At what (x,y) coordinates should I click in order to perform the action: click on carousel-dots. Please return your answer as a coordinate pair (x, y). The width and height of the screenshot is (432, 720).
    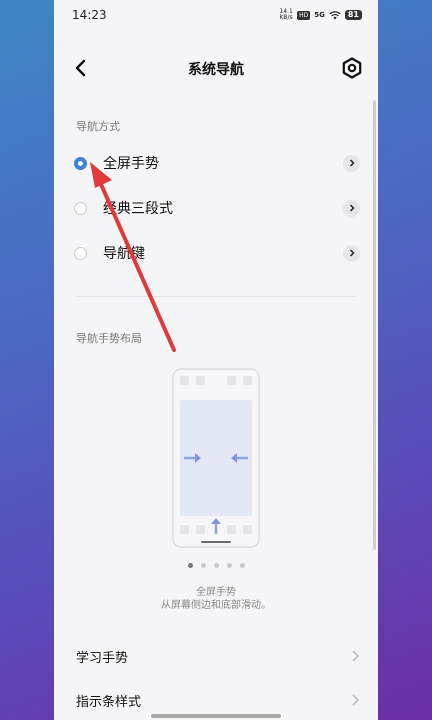
    Looking at the image, I should click on (216, 565).